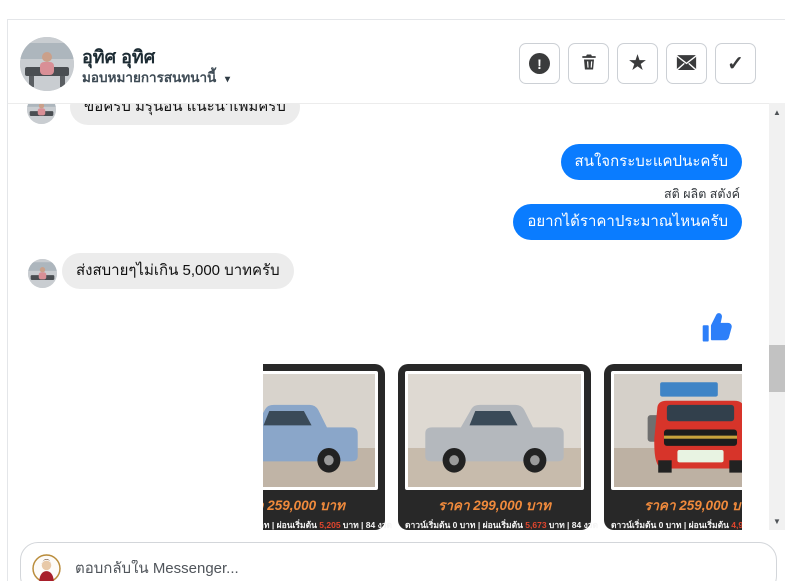 Image resolution: width=785 pixels, height=581 pixels. I want to click on installment-amount: 5,205, so click(330, 525).